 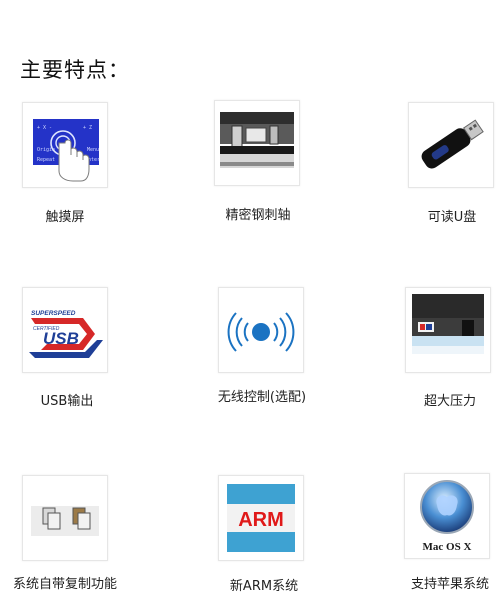 What do you see at coordinates (65, 217) in the screenshot?
I see `feature-label-touchscreen: 触摸屏` at bounding box center [65, 217].